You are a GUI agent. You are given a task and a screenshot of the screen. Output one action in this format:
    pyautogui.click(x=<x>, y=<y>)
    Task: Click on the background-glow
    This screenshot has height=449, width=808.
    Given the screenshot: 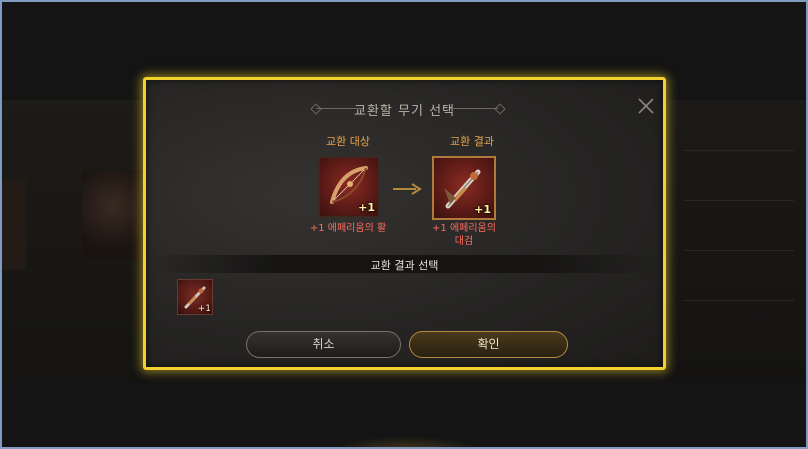 What is the action you would take?
    pyautogui.click(x=407, y=441)
    